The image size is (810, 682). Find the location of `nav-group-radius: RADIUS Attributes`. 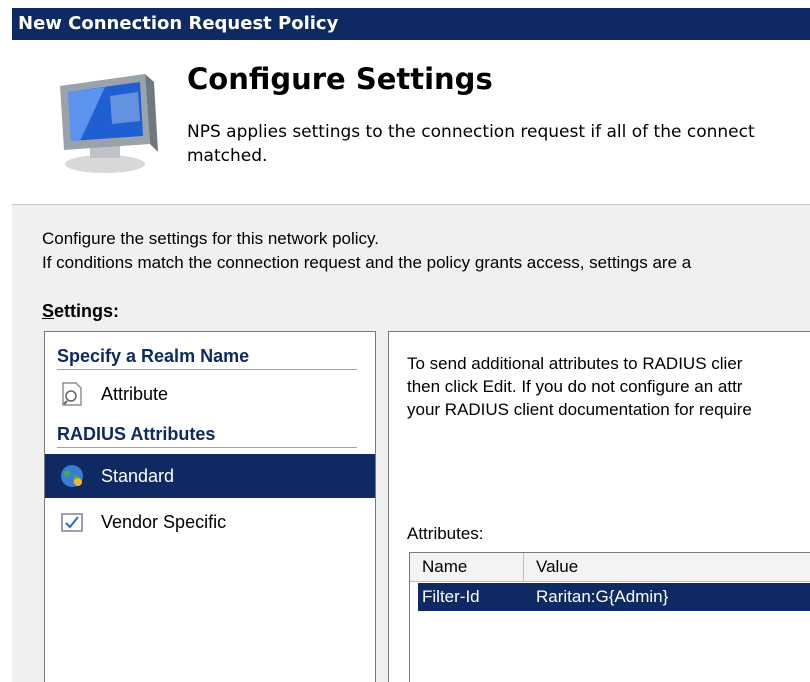

nav-group-radius: RADIUS Attributes is located at coordinates (207, 436).